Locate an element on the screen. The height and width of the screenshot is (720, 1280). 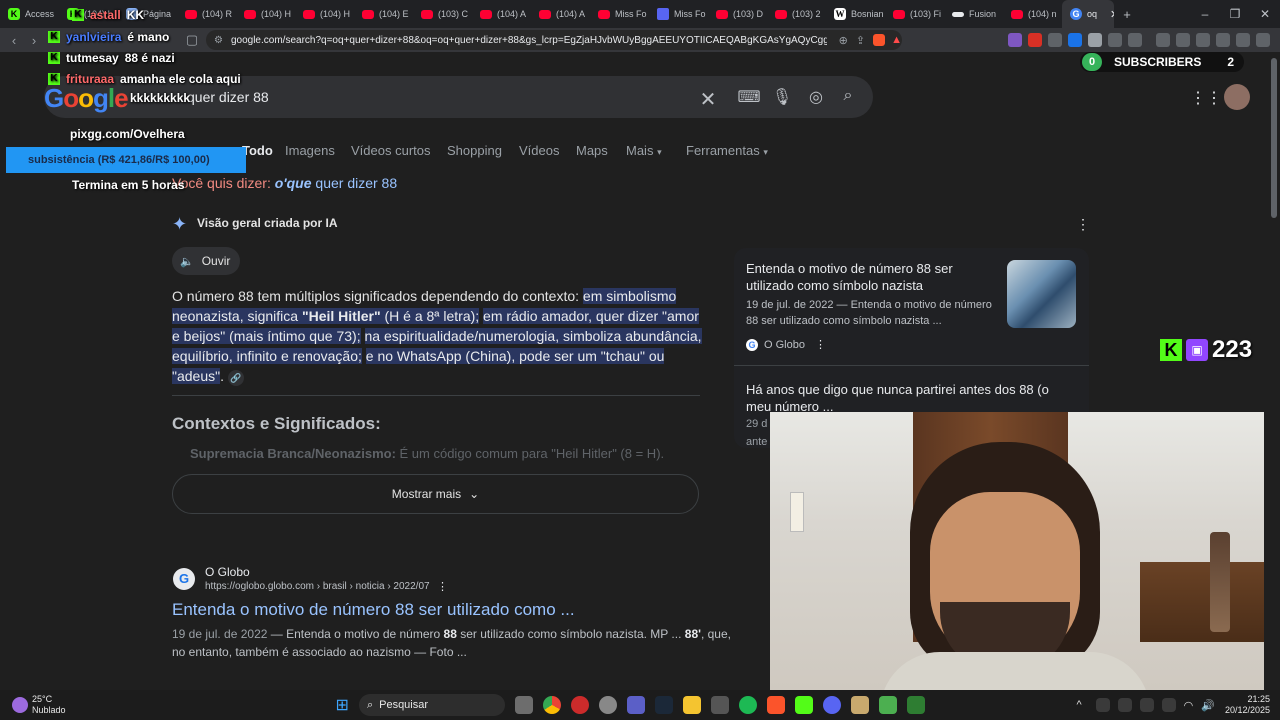
result-site-name: O Globo is located at coordinates (227, 572).